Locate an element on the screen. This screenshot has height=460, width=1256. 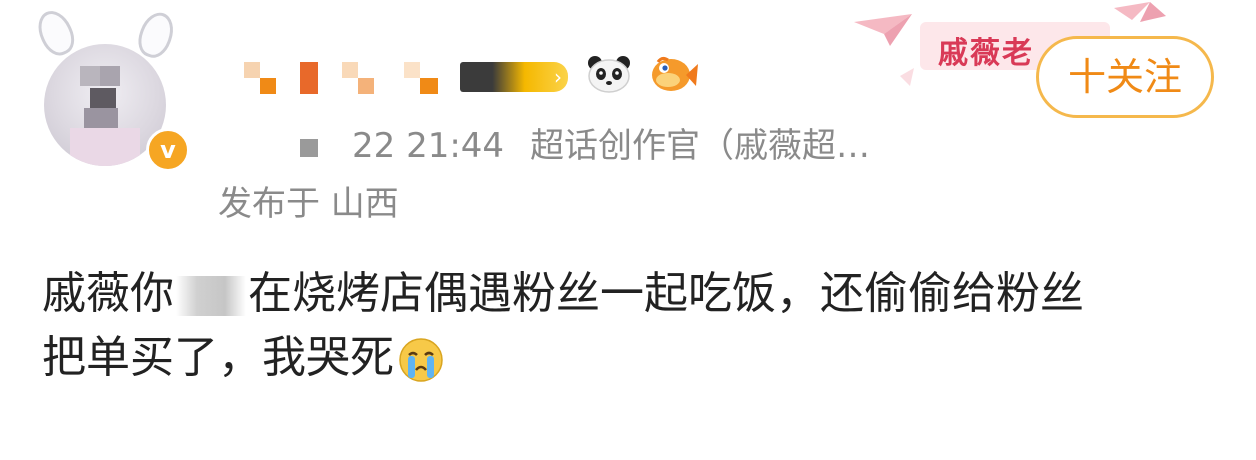
avatar-container: v is located at coordinates (110, 88).